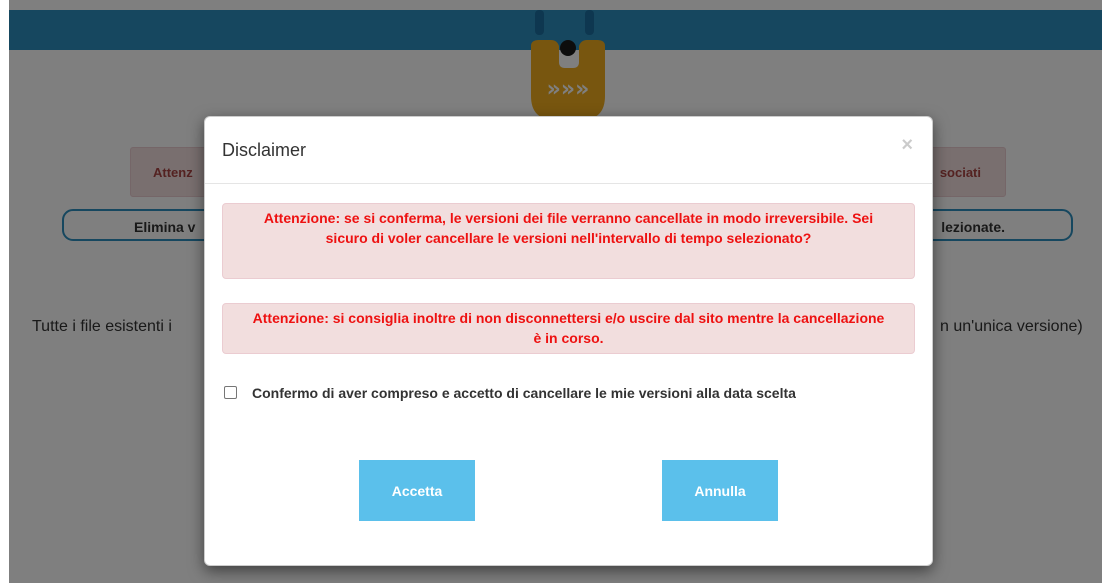 Image resolution: width=1102 pixels, height=583 pixels. I want to click on confirm-checkbox, so click(230, 392).